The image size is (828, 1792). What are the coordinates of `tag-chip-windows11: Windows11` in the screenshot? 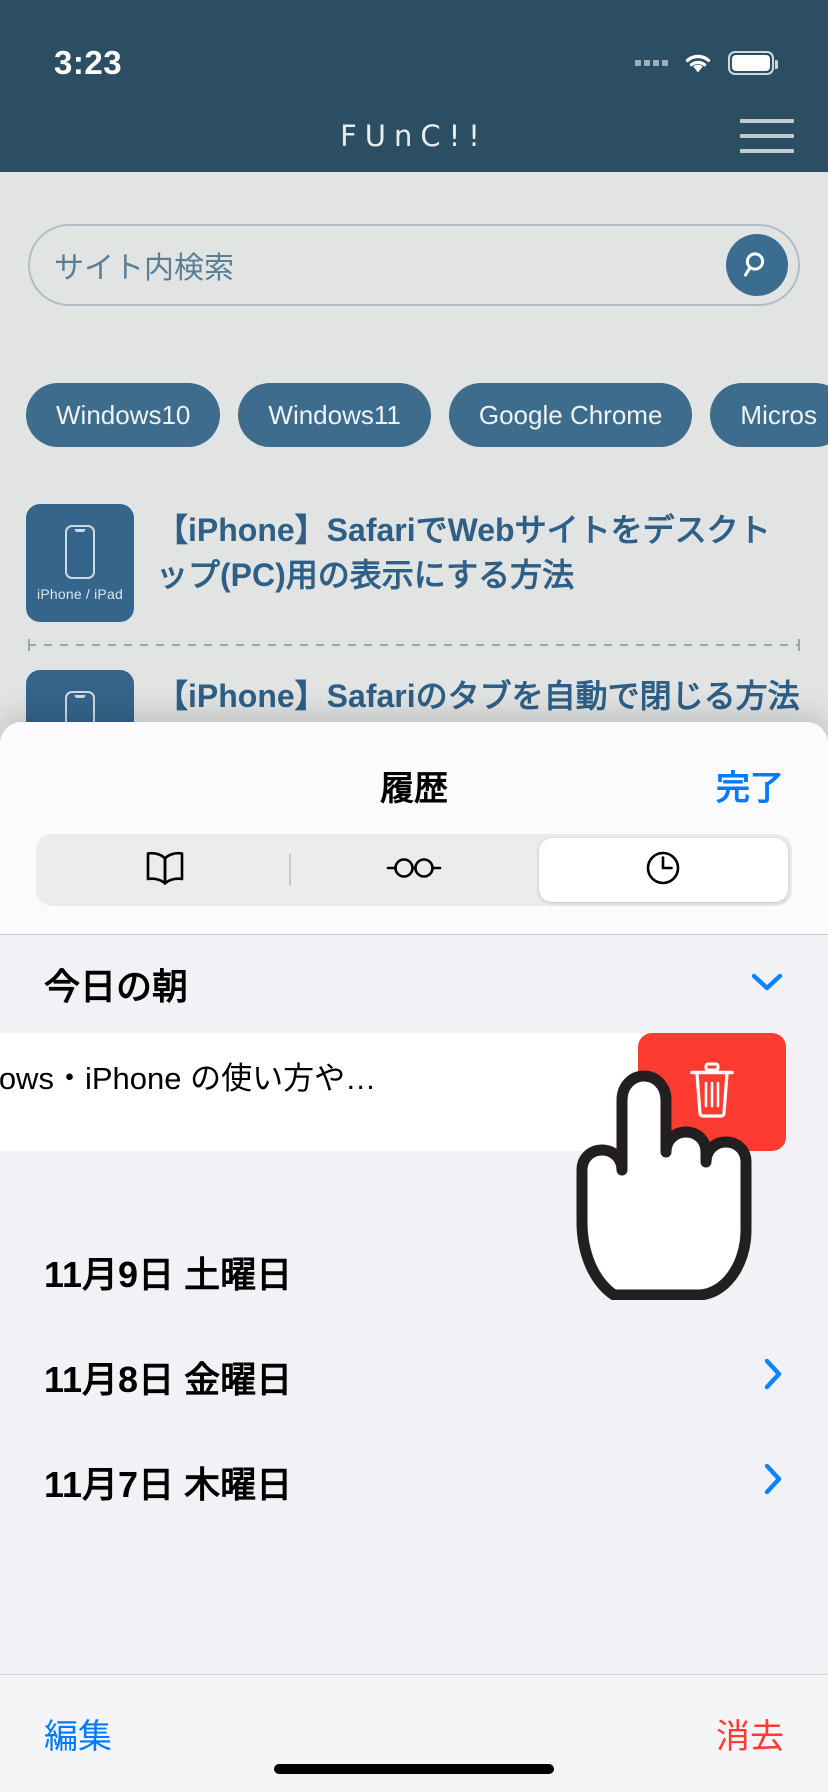 It's located at (334, 415).